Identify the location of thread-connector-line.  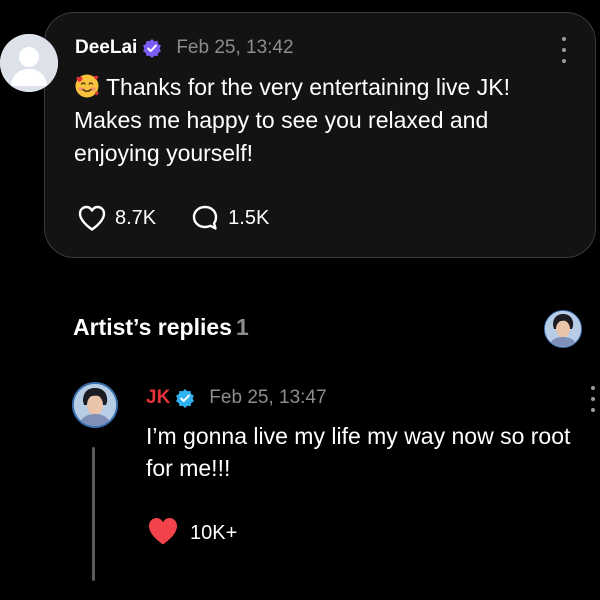
(93, 514).